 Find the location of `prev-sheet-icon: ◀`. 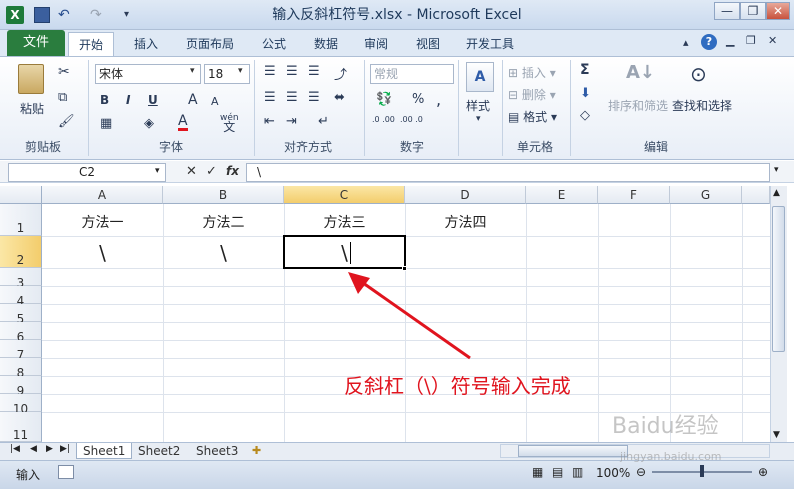

prev-sheet-icon: ◀ is located at coordinates (33, 449).